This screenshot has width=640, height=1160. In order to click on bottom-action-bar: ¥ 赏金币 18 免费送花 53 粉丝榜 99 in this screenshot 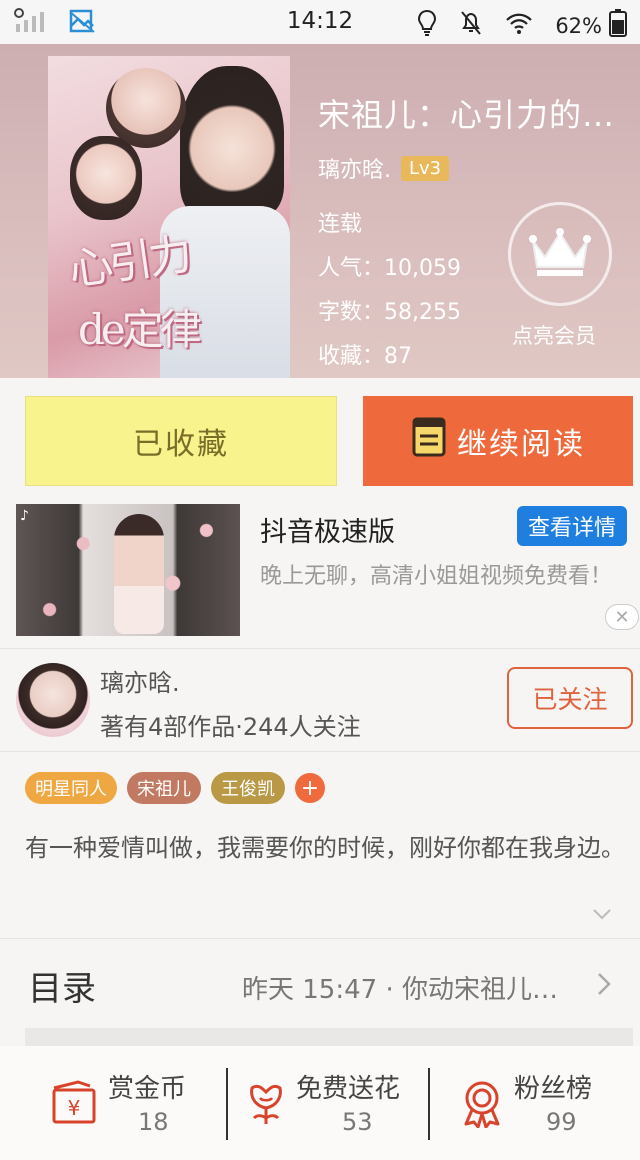, I will do `click(320, 1103)`.